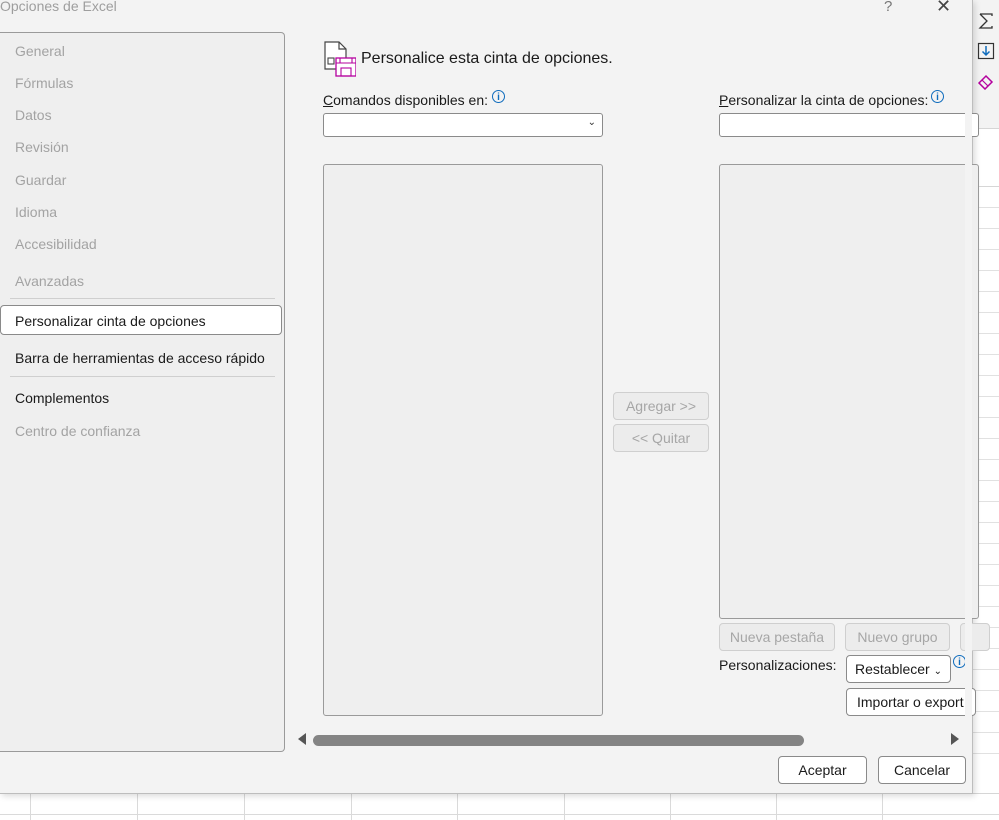 The height and width of the screenshot is (820, 999). I want to click on nav-item-data: Datos, so click(33, 115).